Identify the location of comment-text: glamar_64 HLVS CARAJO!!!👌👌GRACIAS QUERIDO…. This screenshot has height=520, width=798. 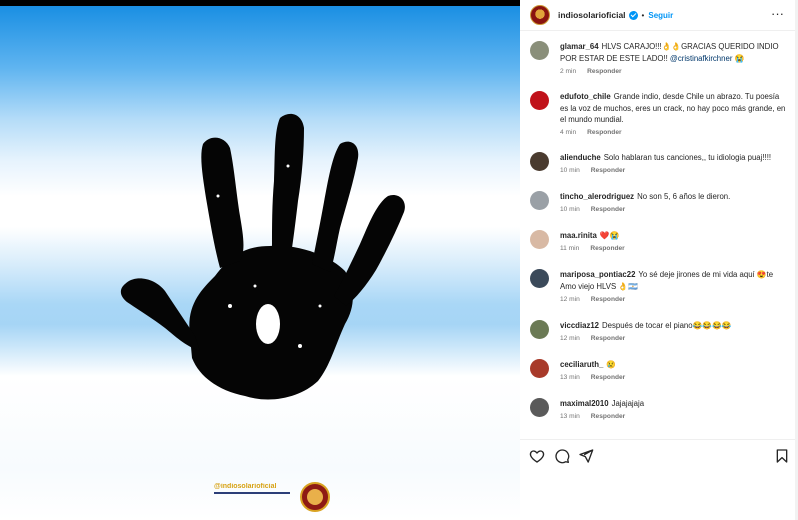
(669, 52).